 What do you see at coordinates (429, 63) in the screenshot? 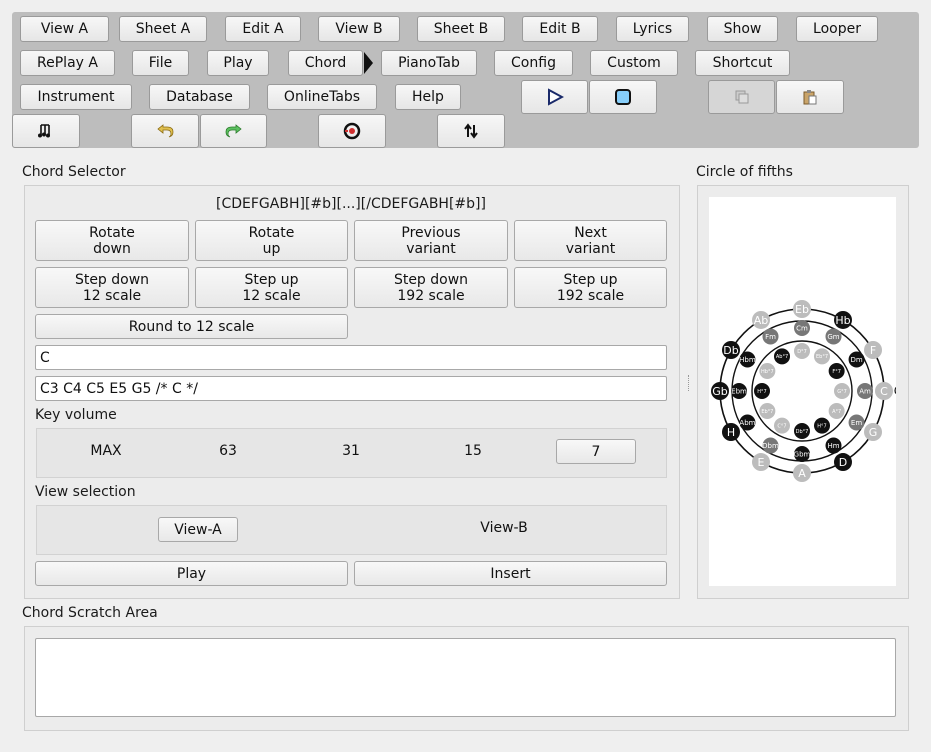
I see `toolbar-pianotab: PianoTab` at bounding box center [429, 63].